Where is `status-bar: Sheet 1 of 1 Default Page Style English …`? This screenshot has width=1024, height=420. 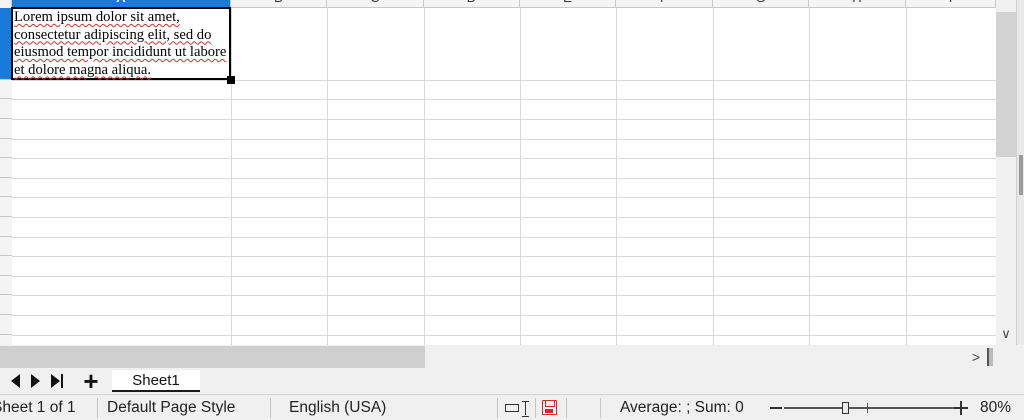
status-bar: Sheet 1 of 1 Default Page Style English … is located at coordinates (512, 407).